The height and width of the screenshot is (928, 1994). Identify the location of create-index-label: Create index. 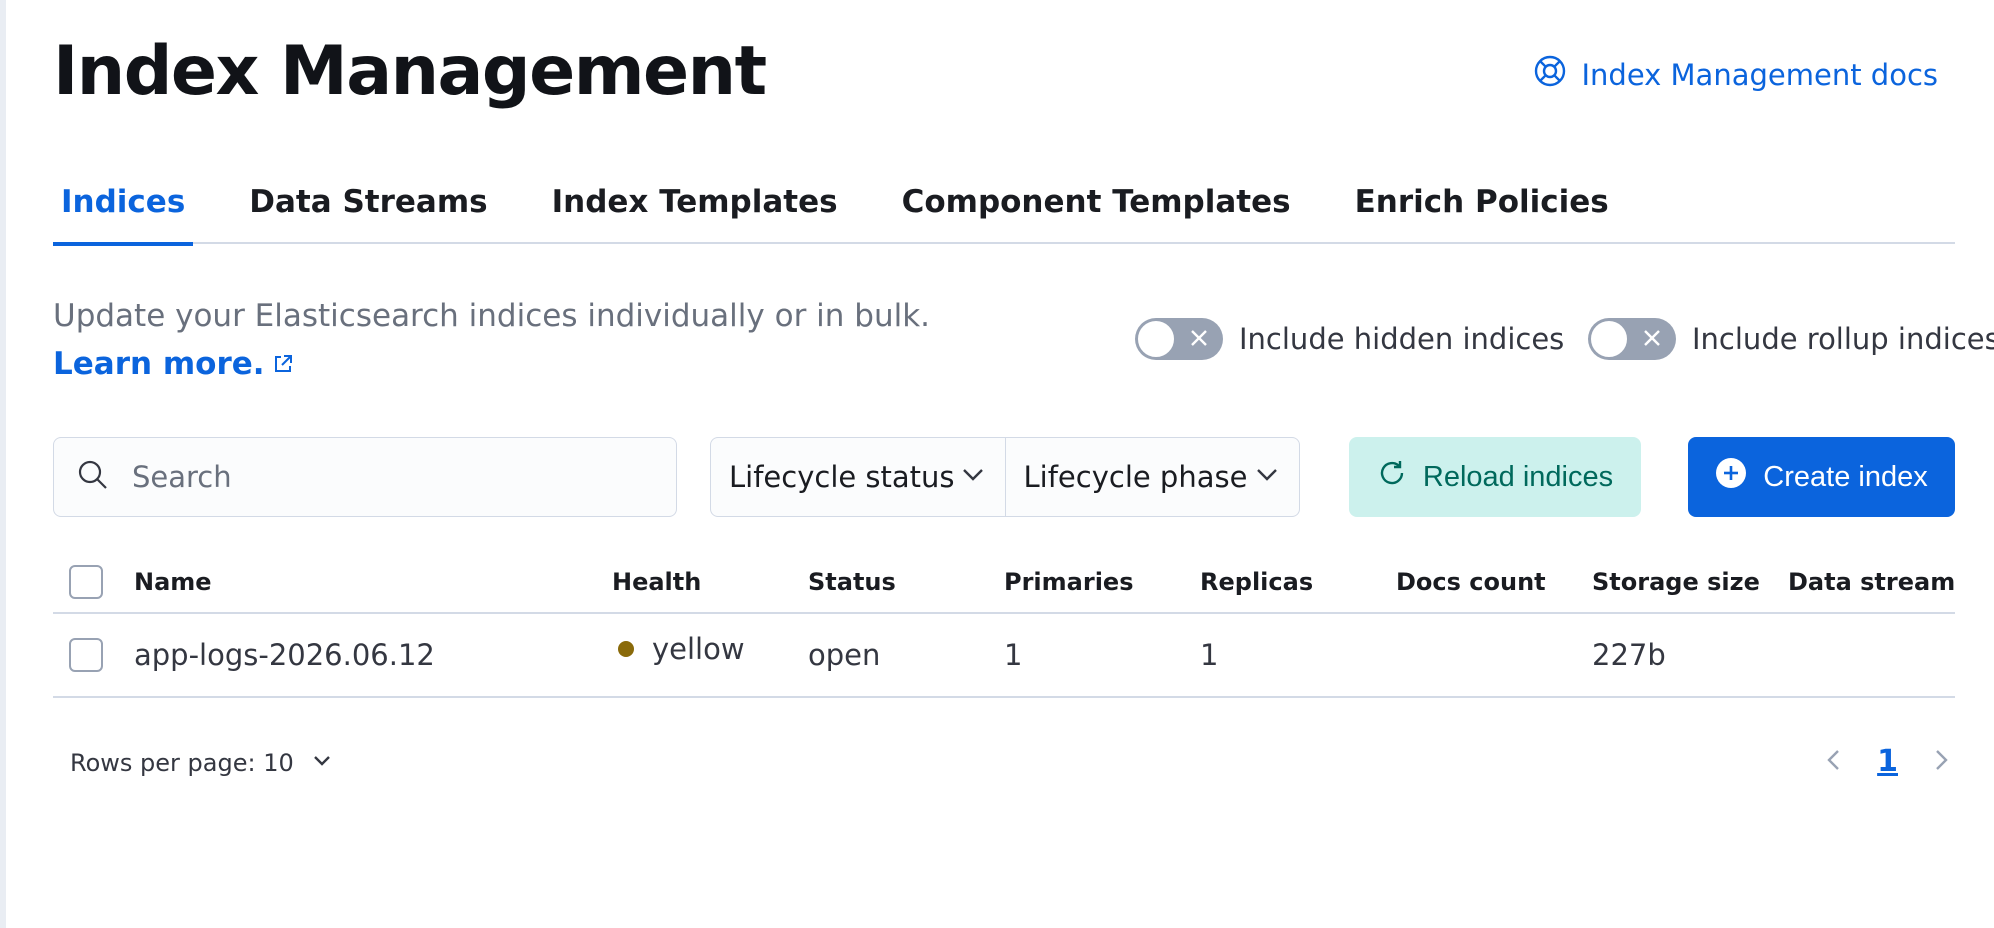
(1845, 476).